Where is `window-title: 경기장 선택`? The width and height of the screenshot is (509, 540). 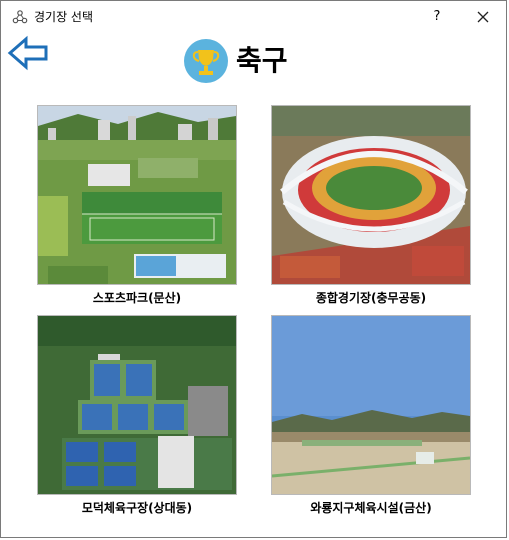
window-title: 경기장 선택 is located at coordinates (64, 17).